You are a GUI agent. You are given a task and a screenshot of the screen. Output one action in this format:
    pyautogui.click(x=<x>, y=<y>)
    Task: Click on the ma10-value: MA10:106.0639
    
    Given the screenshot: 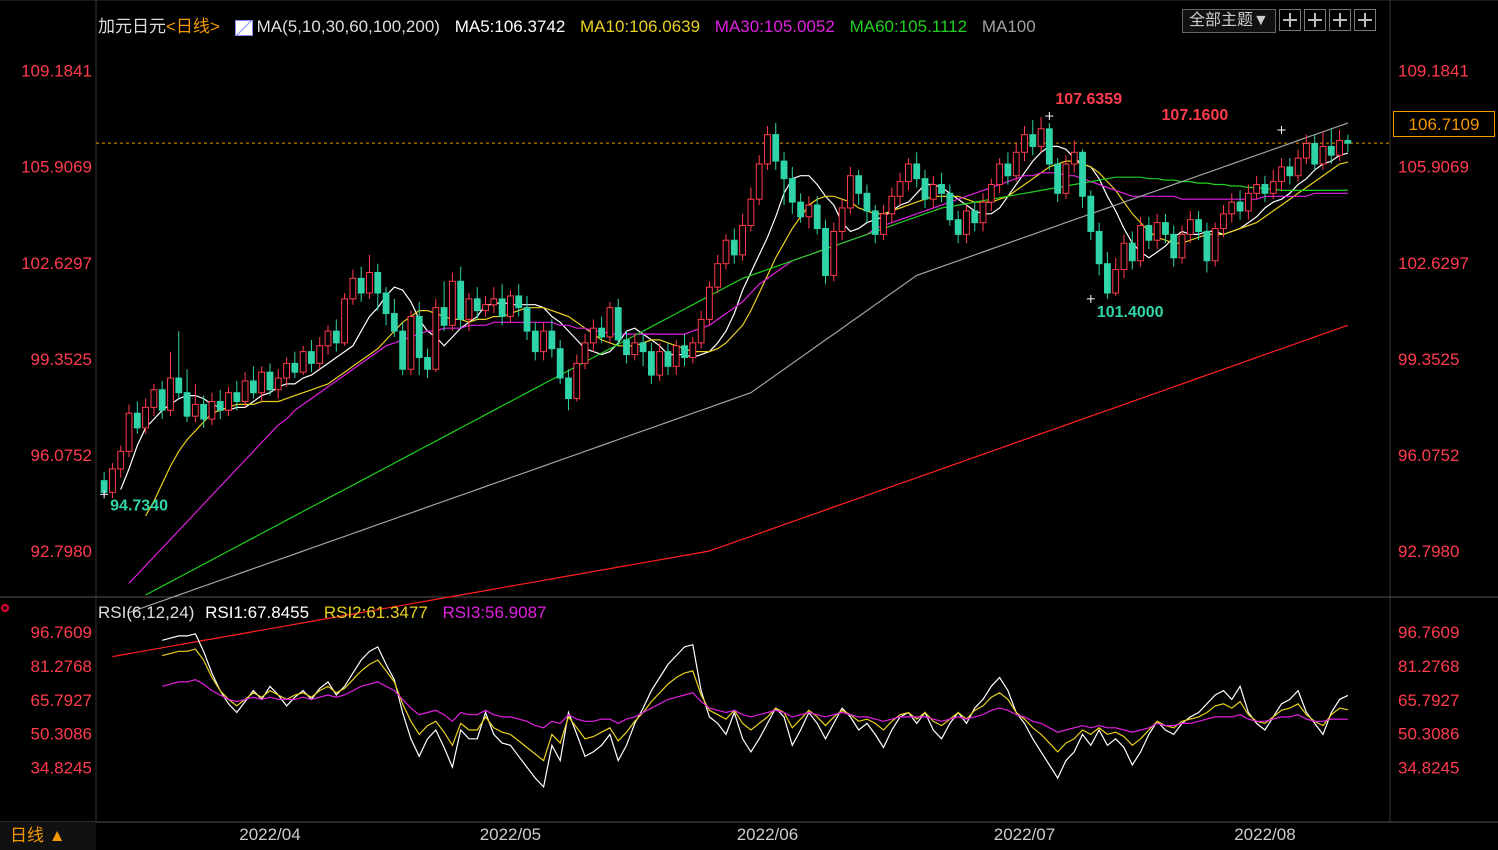 What is the action you would take?
    pyautogui.click(x=640, y=26)
    